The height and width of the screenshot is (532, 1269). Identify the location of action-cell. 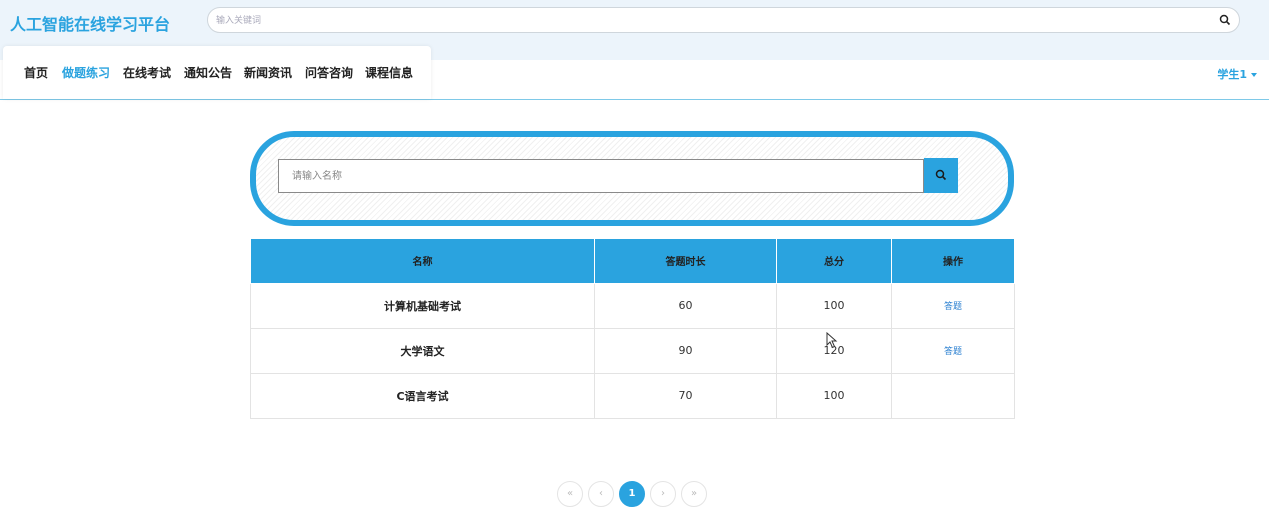
(953, 395).